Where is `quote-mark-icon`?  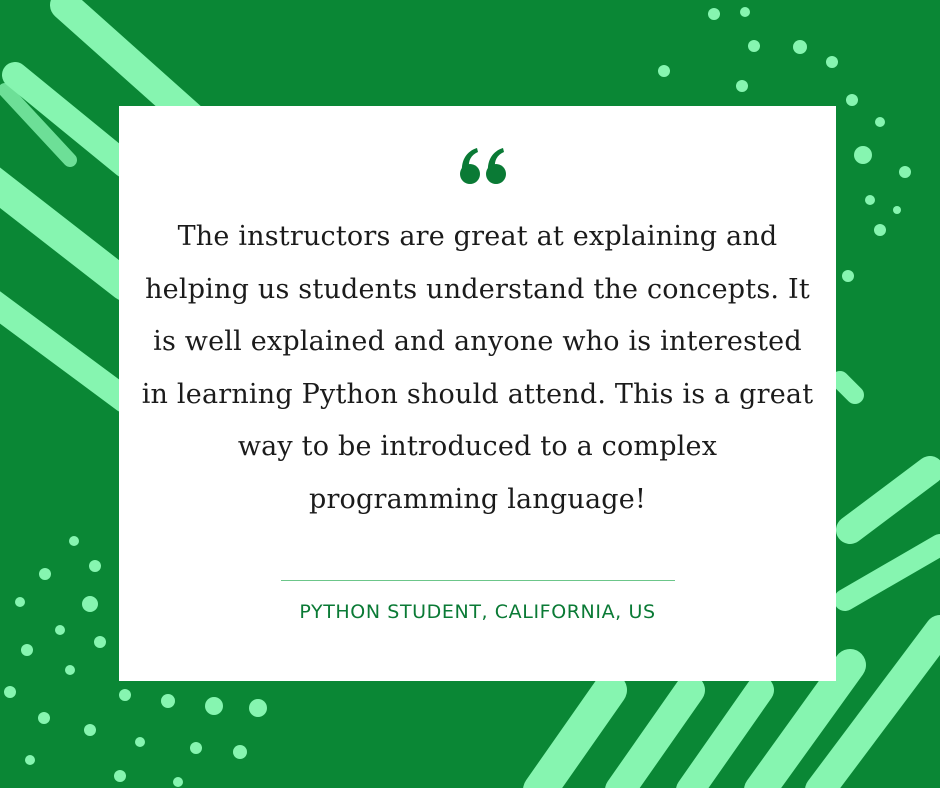
quote-mark-icon is located at coordinates (483, 166).